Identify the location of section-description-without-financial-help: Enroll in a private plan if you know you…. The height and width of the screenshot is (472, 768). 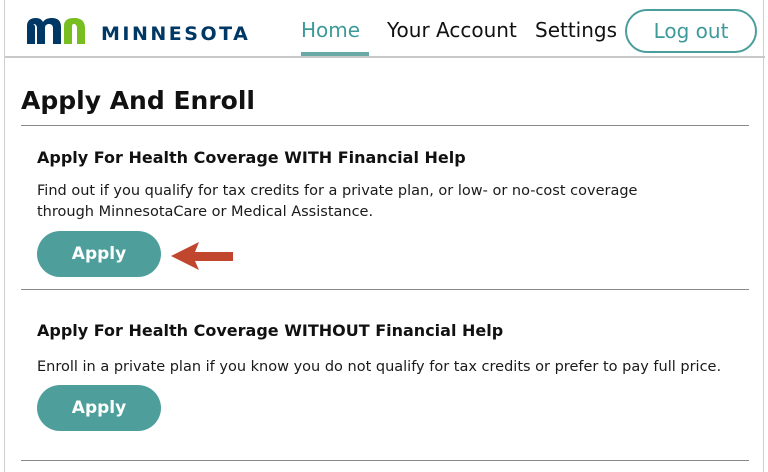
(379, 367).